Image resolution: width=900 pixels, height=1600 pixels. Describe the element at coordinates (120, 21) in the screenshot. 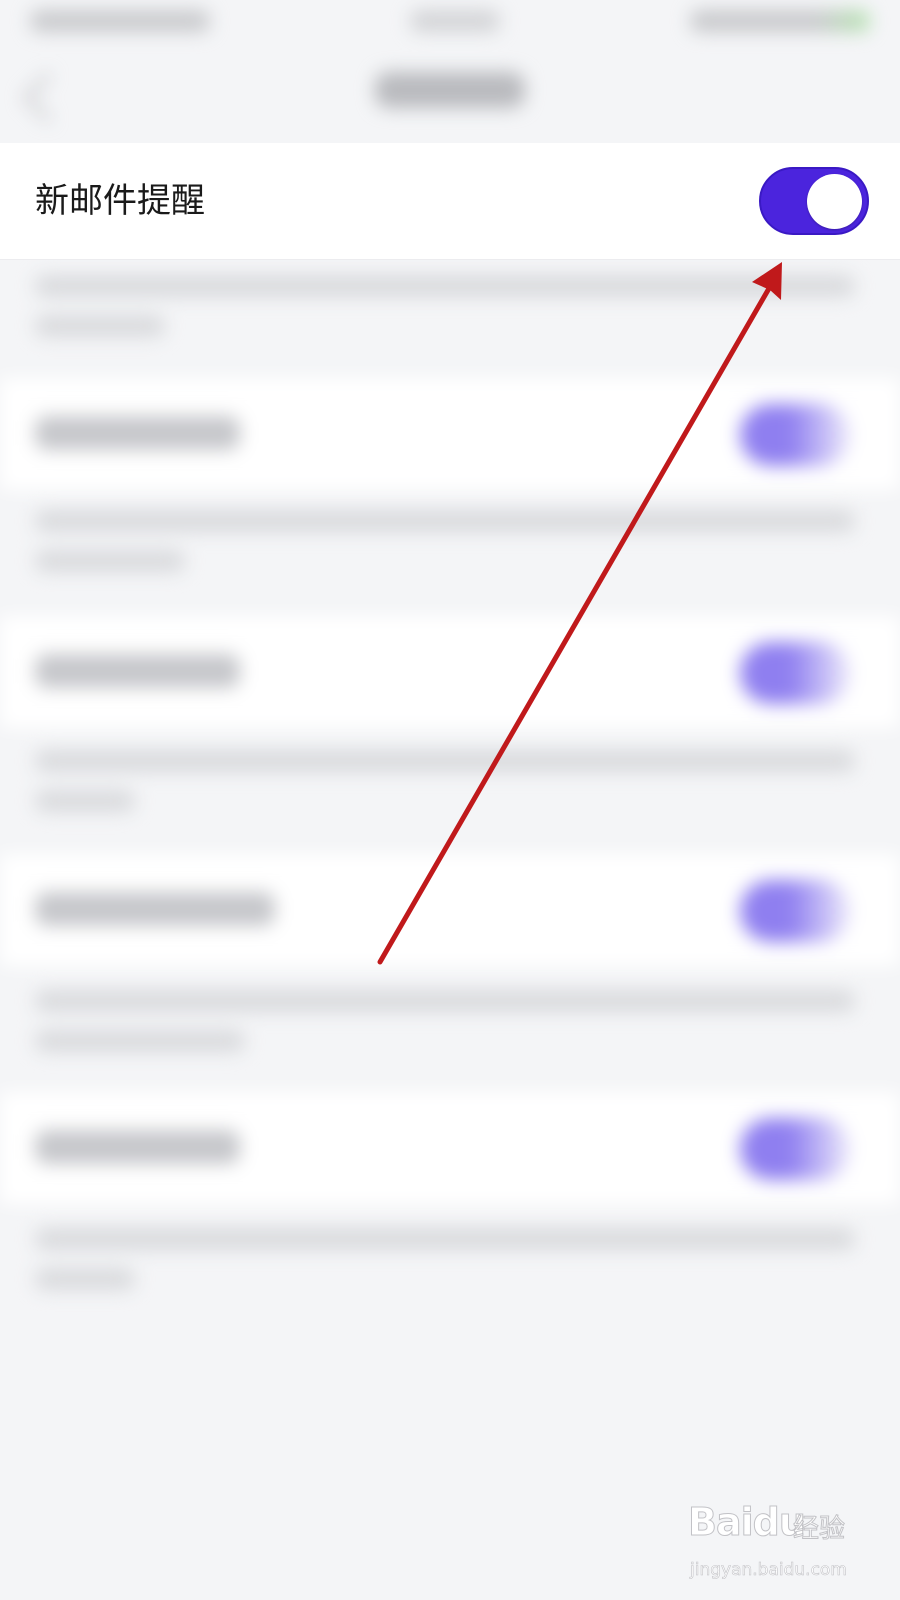

I see `status-carrier` at that location.